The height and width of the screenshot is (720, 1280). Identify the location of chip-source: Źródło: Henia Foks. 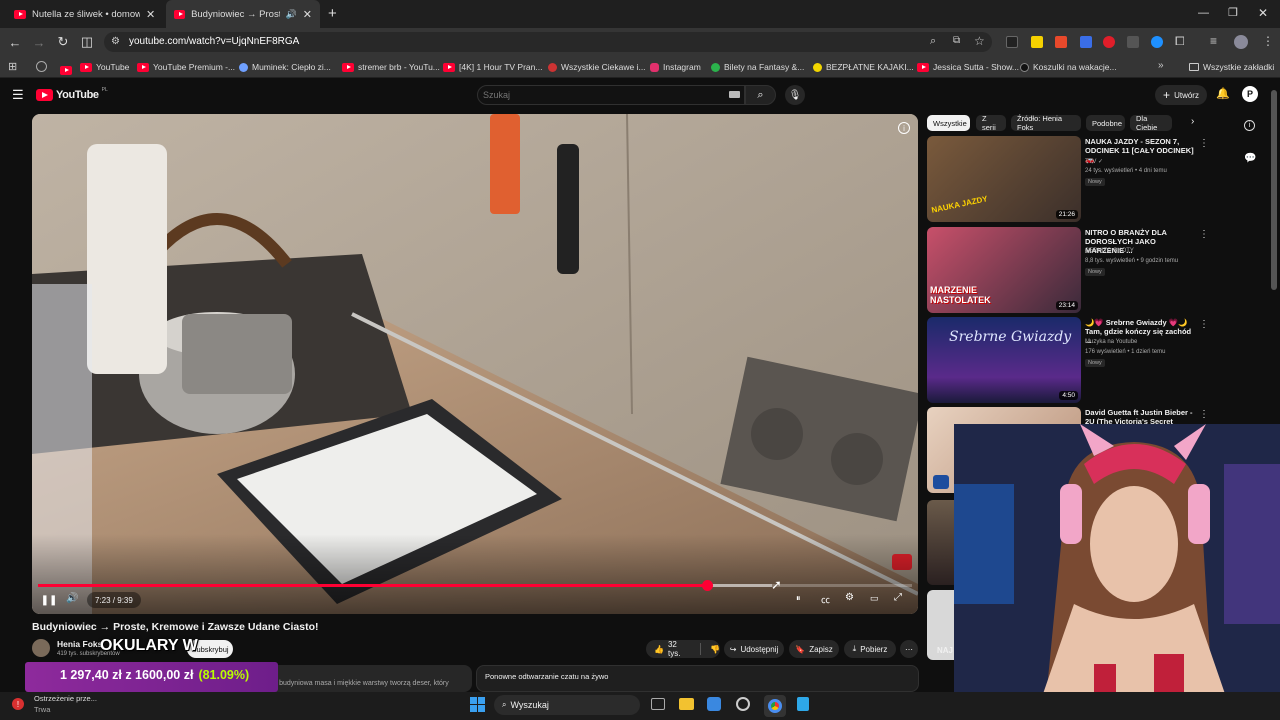
(1046, 123).